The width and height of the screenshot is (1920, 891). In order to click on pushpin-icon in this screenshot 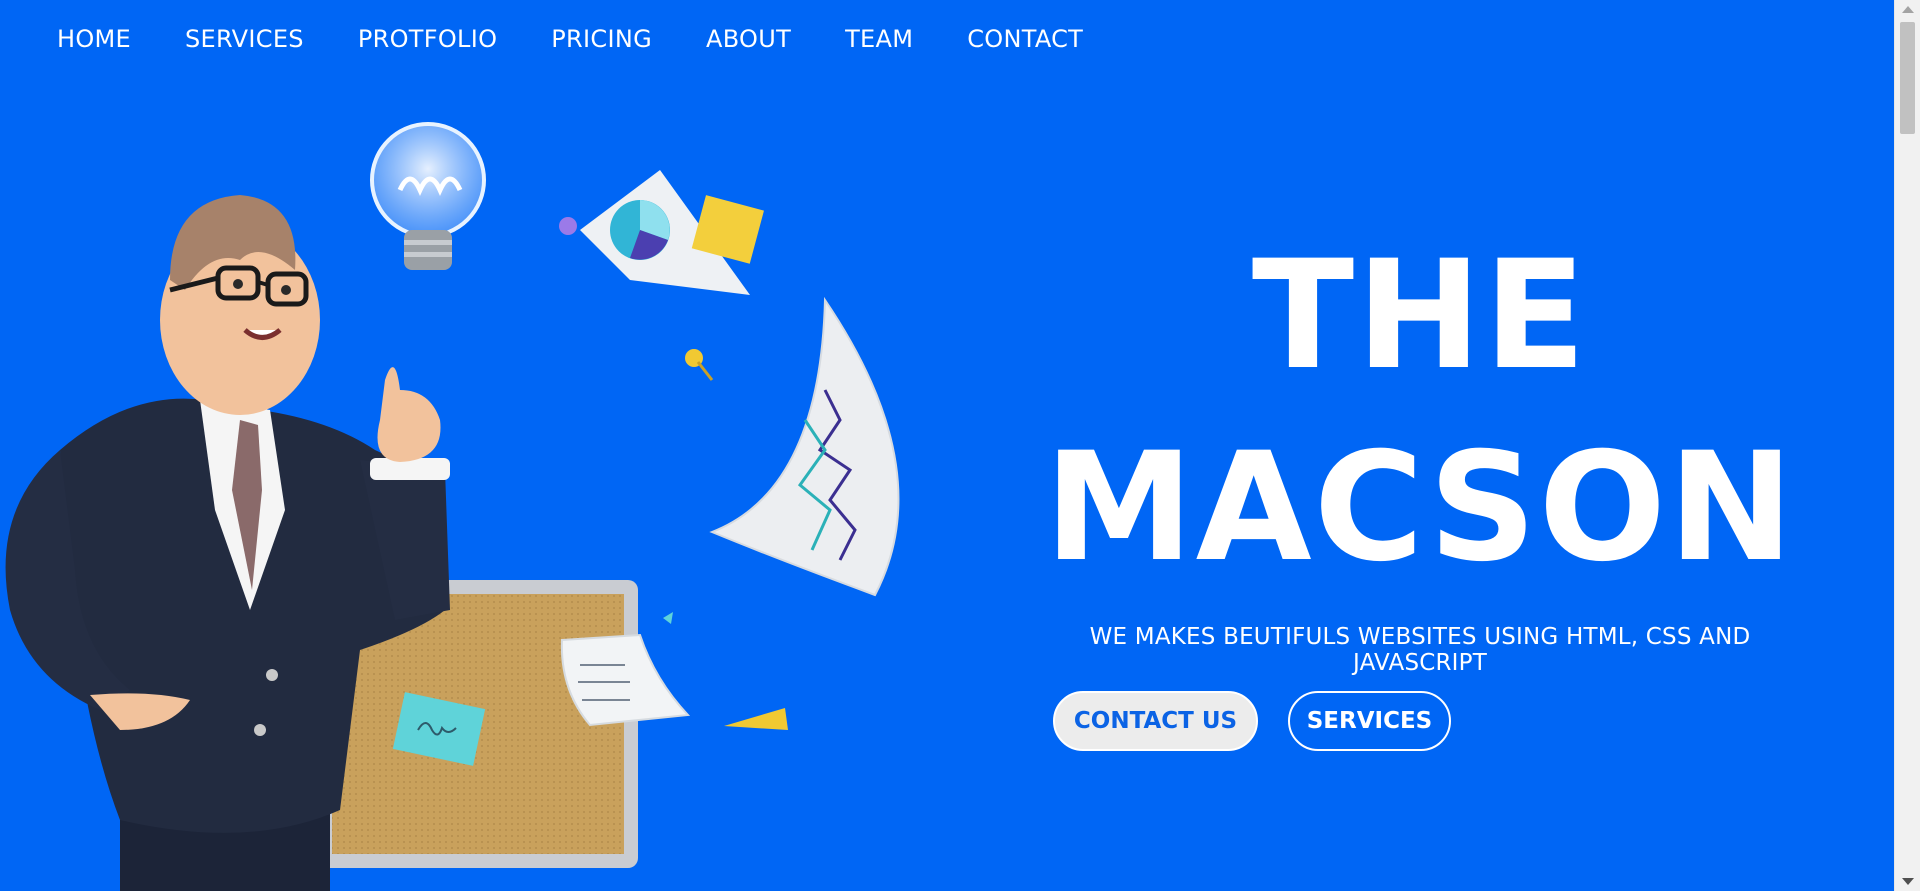, I will do `click(699, 365)`.